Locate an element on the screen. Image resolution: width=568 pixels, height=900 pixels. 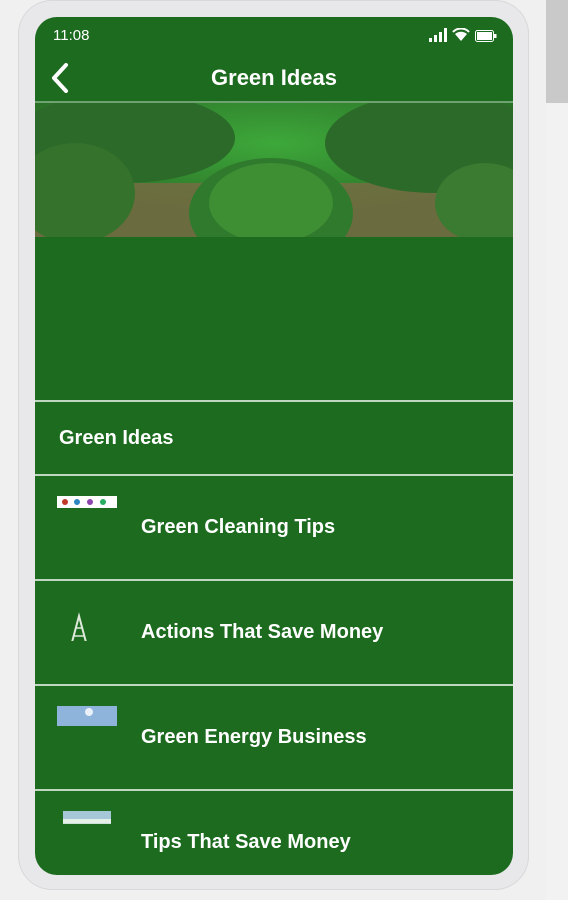
scrollbar-track is located at coordinates (557, 450).